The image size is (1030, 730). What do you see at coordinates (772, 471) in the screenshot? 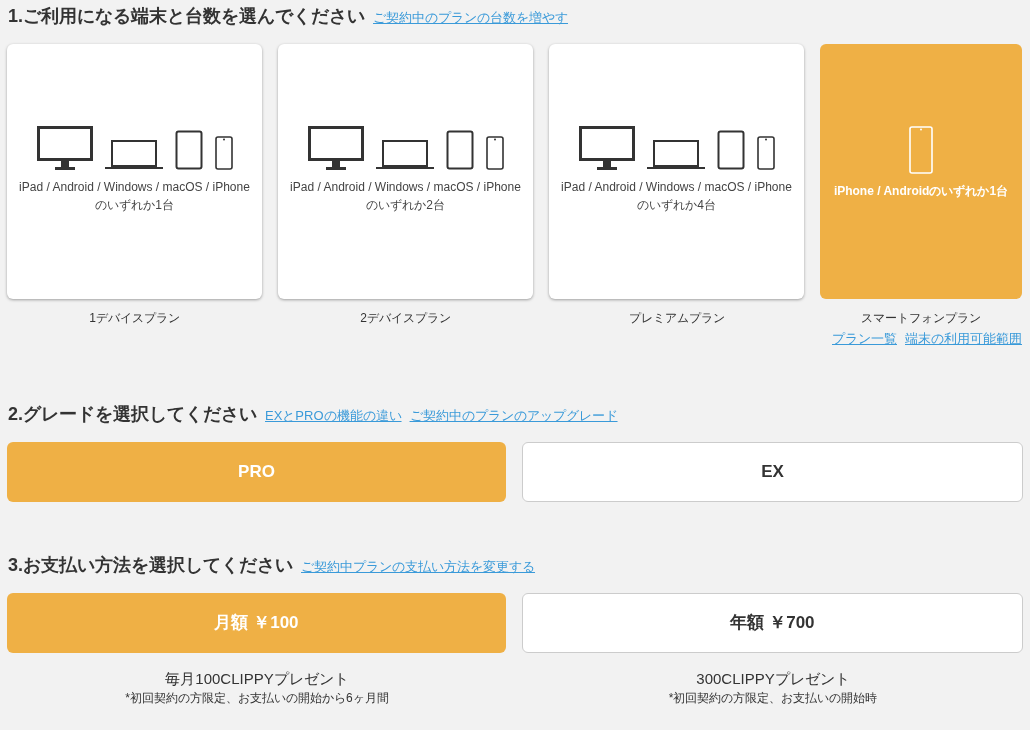
I see `option-button: EX` at bounding box center [772, 471].